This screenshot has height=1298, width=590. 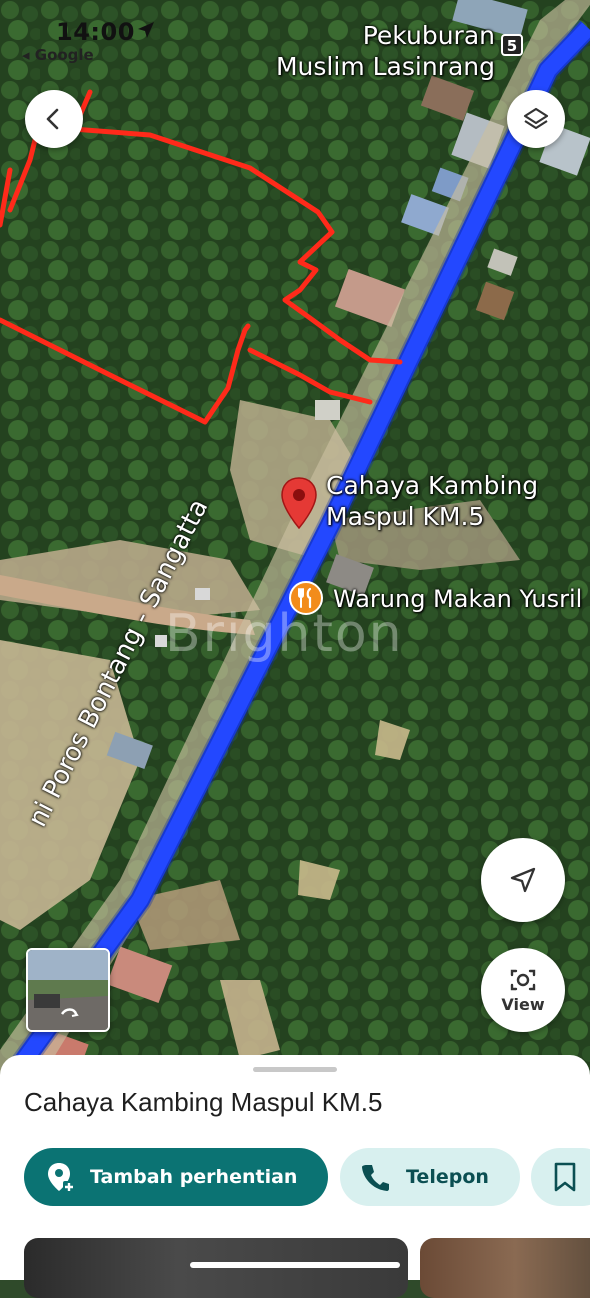 I want to click on add-stop-pin-icon, so click(x=61, y=1178).